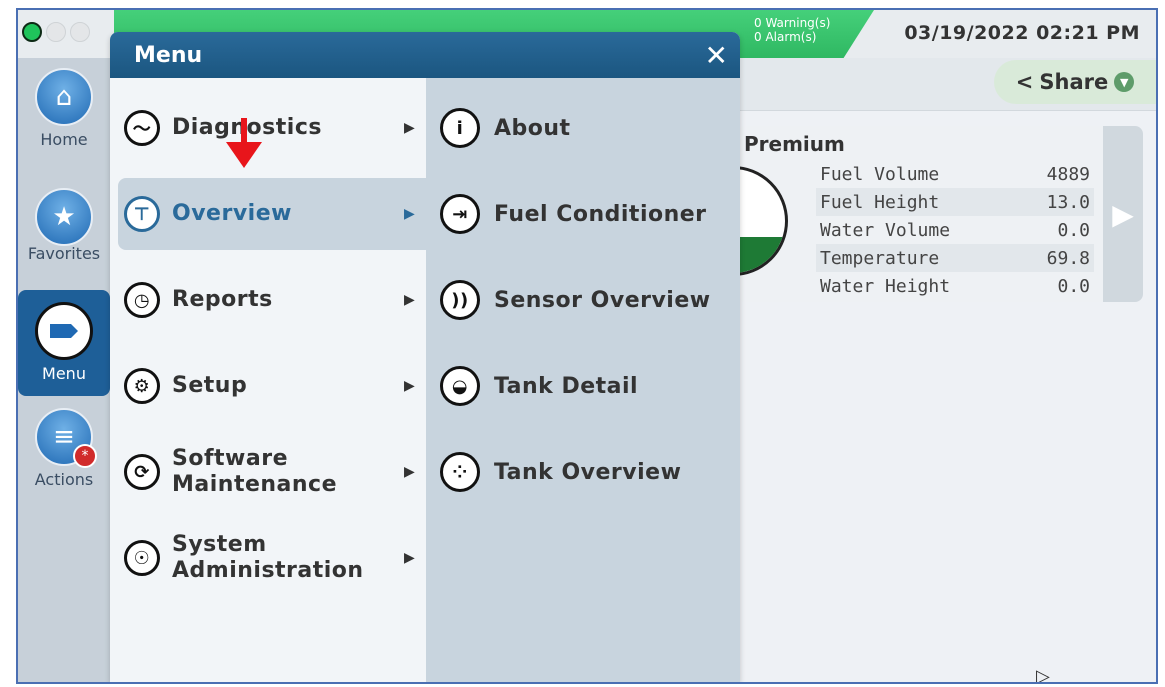 The image size is (1165, 687). Describe the element at coordinates (210, 385) in the screenshot. I see `menu-item-label: Setup` at that location.